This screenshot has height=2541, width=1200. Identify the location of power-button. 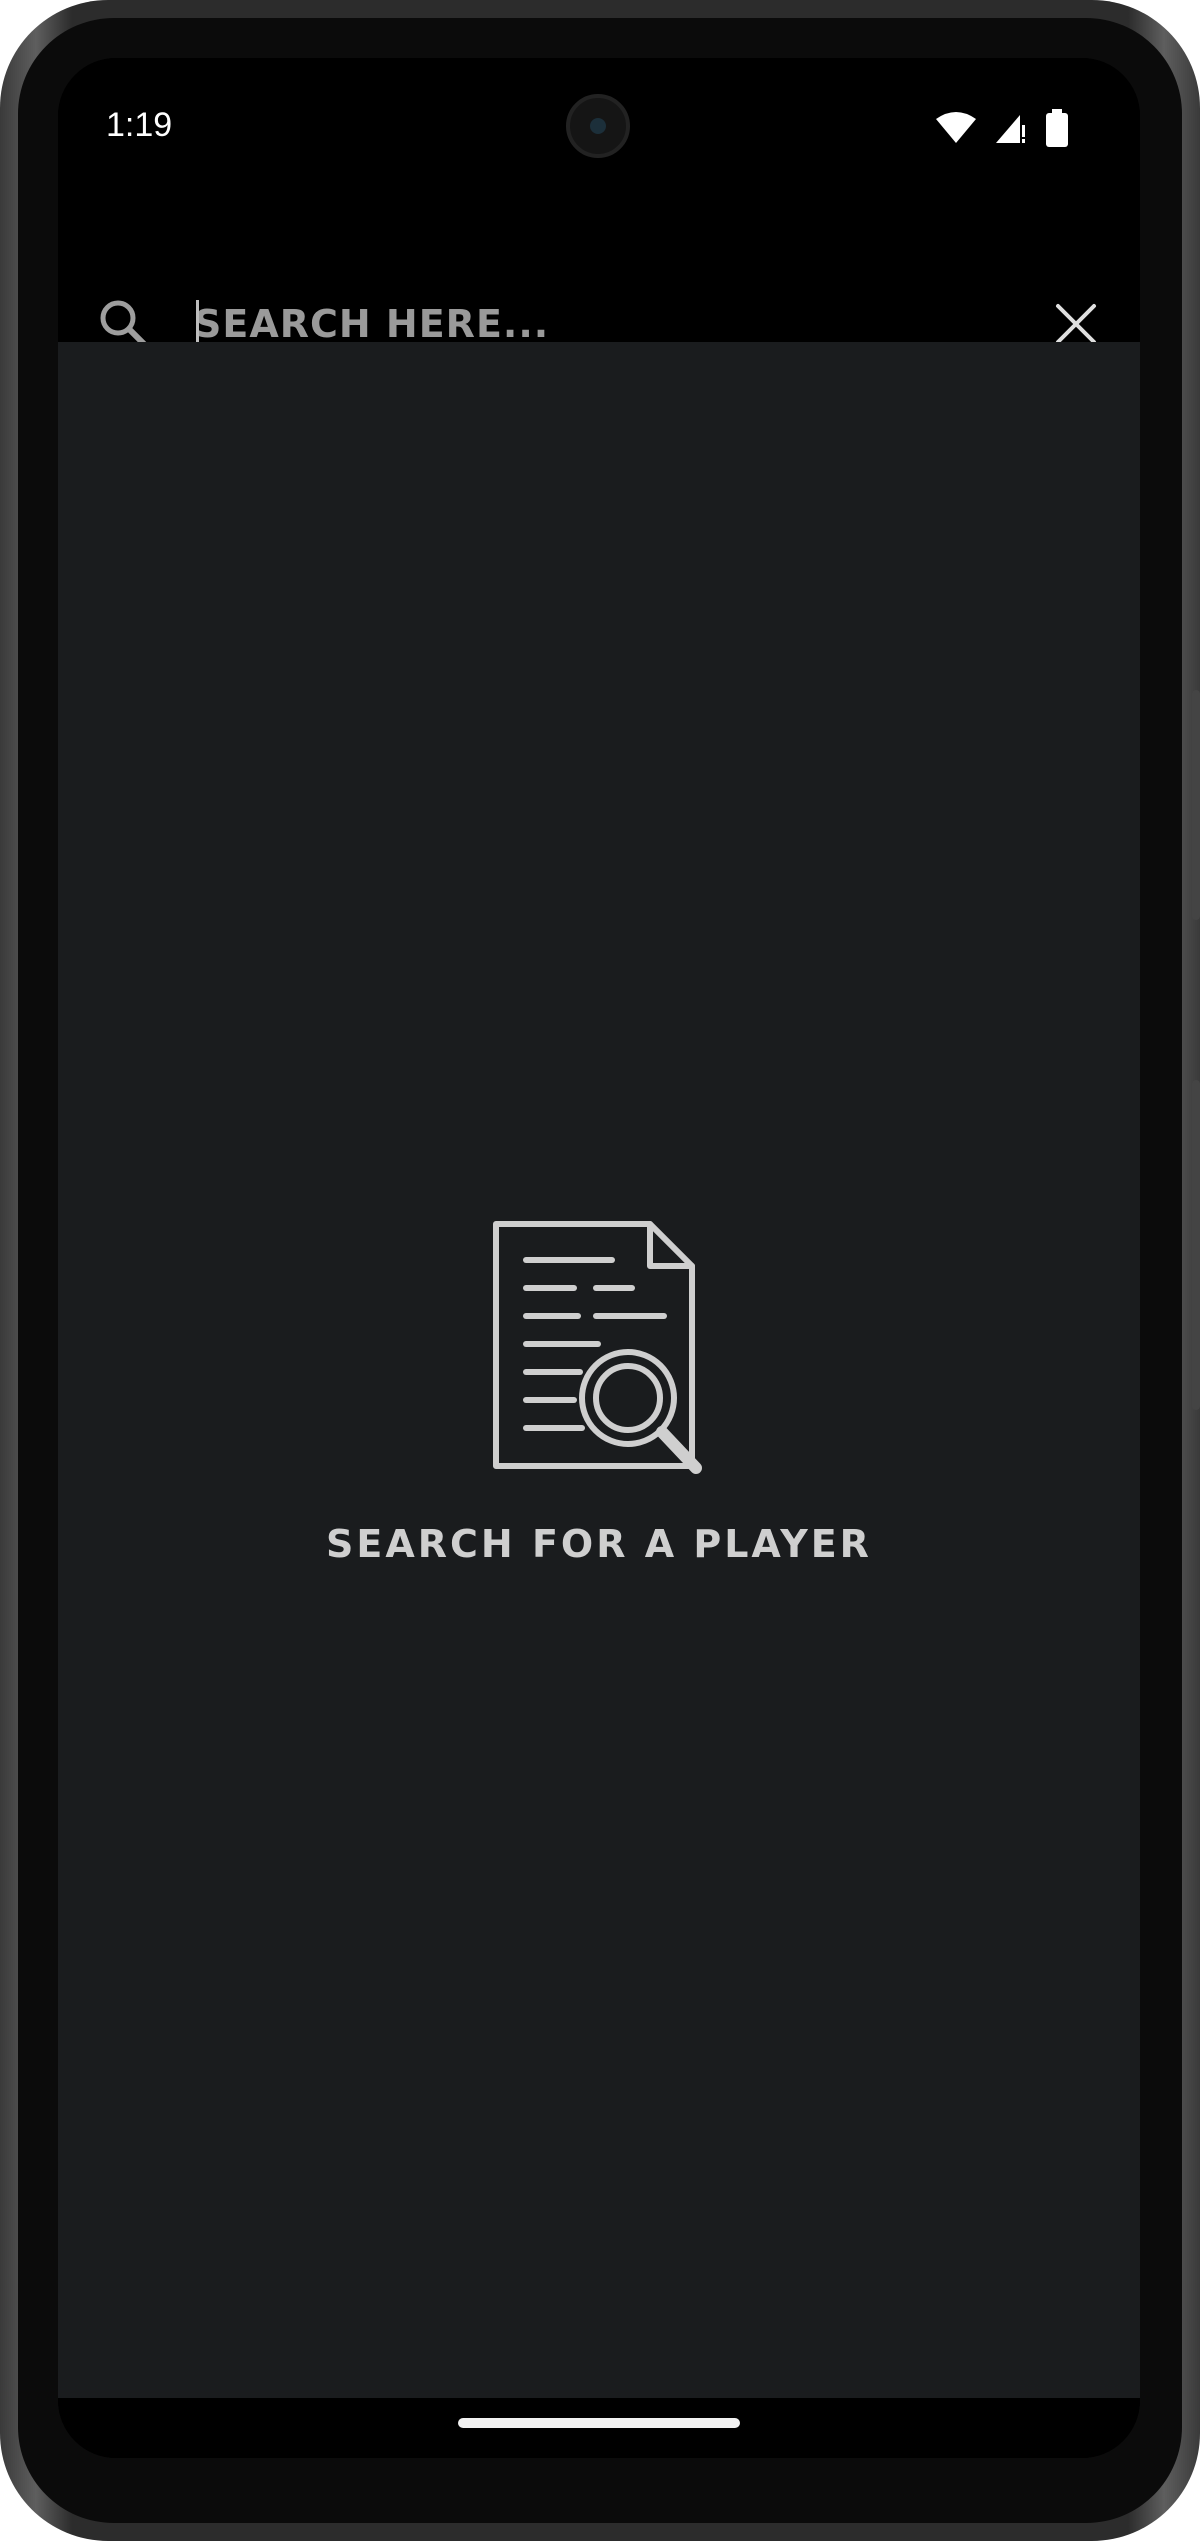
(1196, 805).